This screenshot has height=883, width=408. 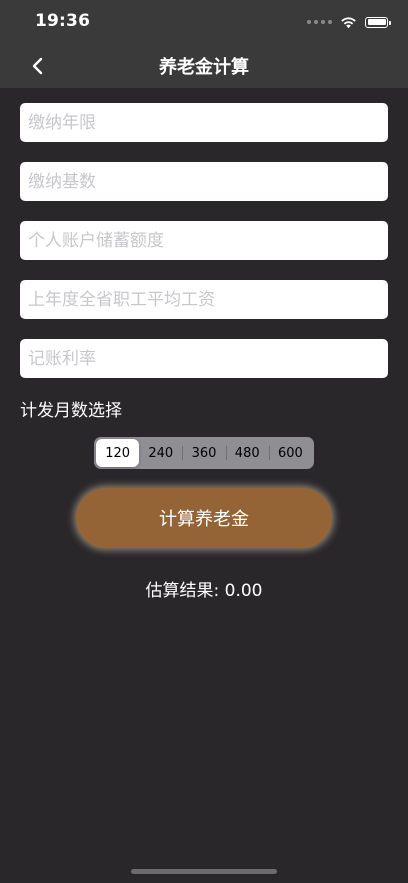 I want to click on segment-360: 360, so click(x=203, y=453).